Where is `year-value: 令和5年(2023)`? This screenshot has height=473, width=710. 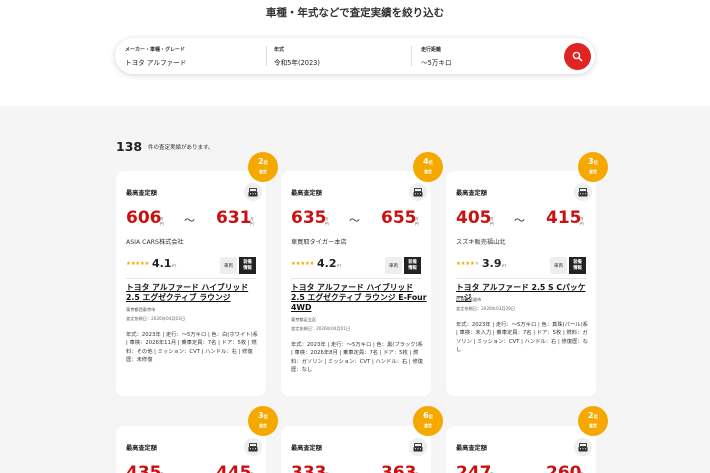
year-value: 令和5年(2023) is located at coordinates (297, 62).